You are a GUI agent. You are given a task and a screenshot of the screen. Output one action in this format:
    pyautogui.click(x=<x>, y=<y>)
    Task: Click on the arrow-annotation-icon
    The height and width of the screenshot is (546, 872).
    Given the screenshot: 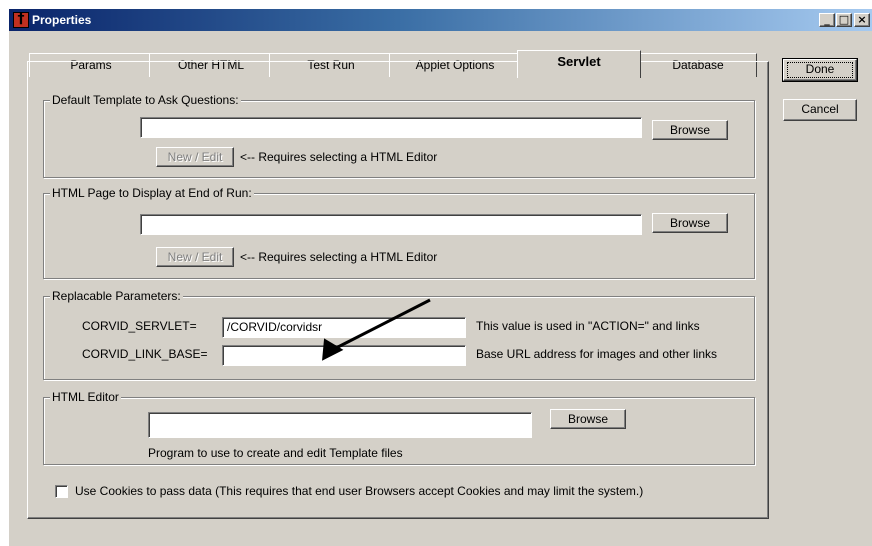 What is the action you would take?
    pyautogui.click(x=376, y=329)
    